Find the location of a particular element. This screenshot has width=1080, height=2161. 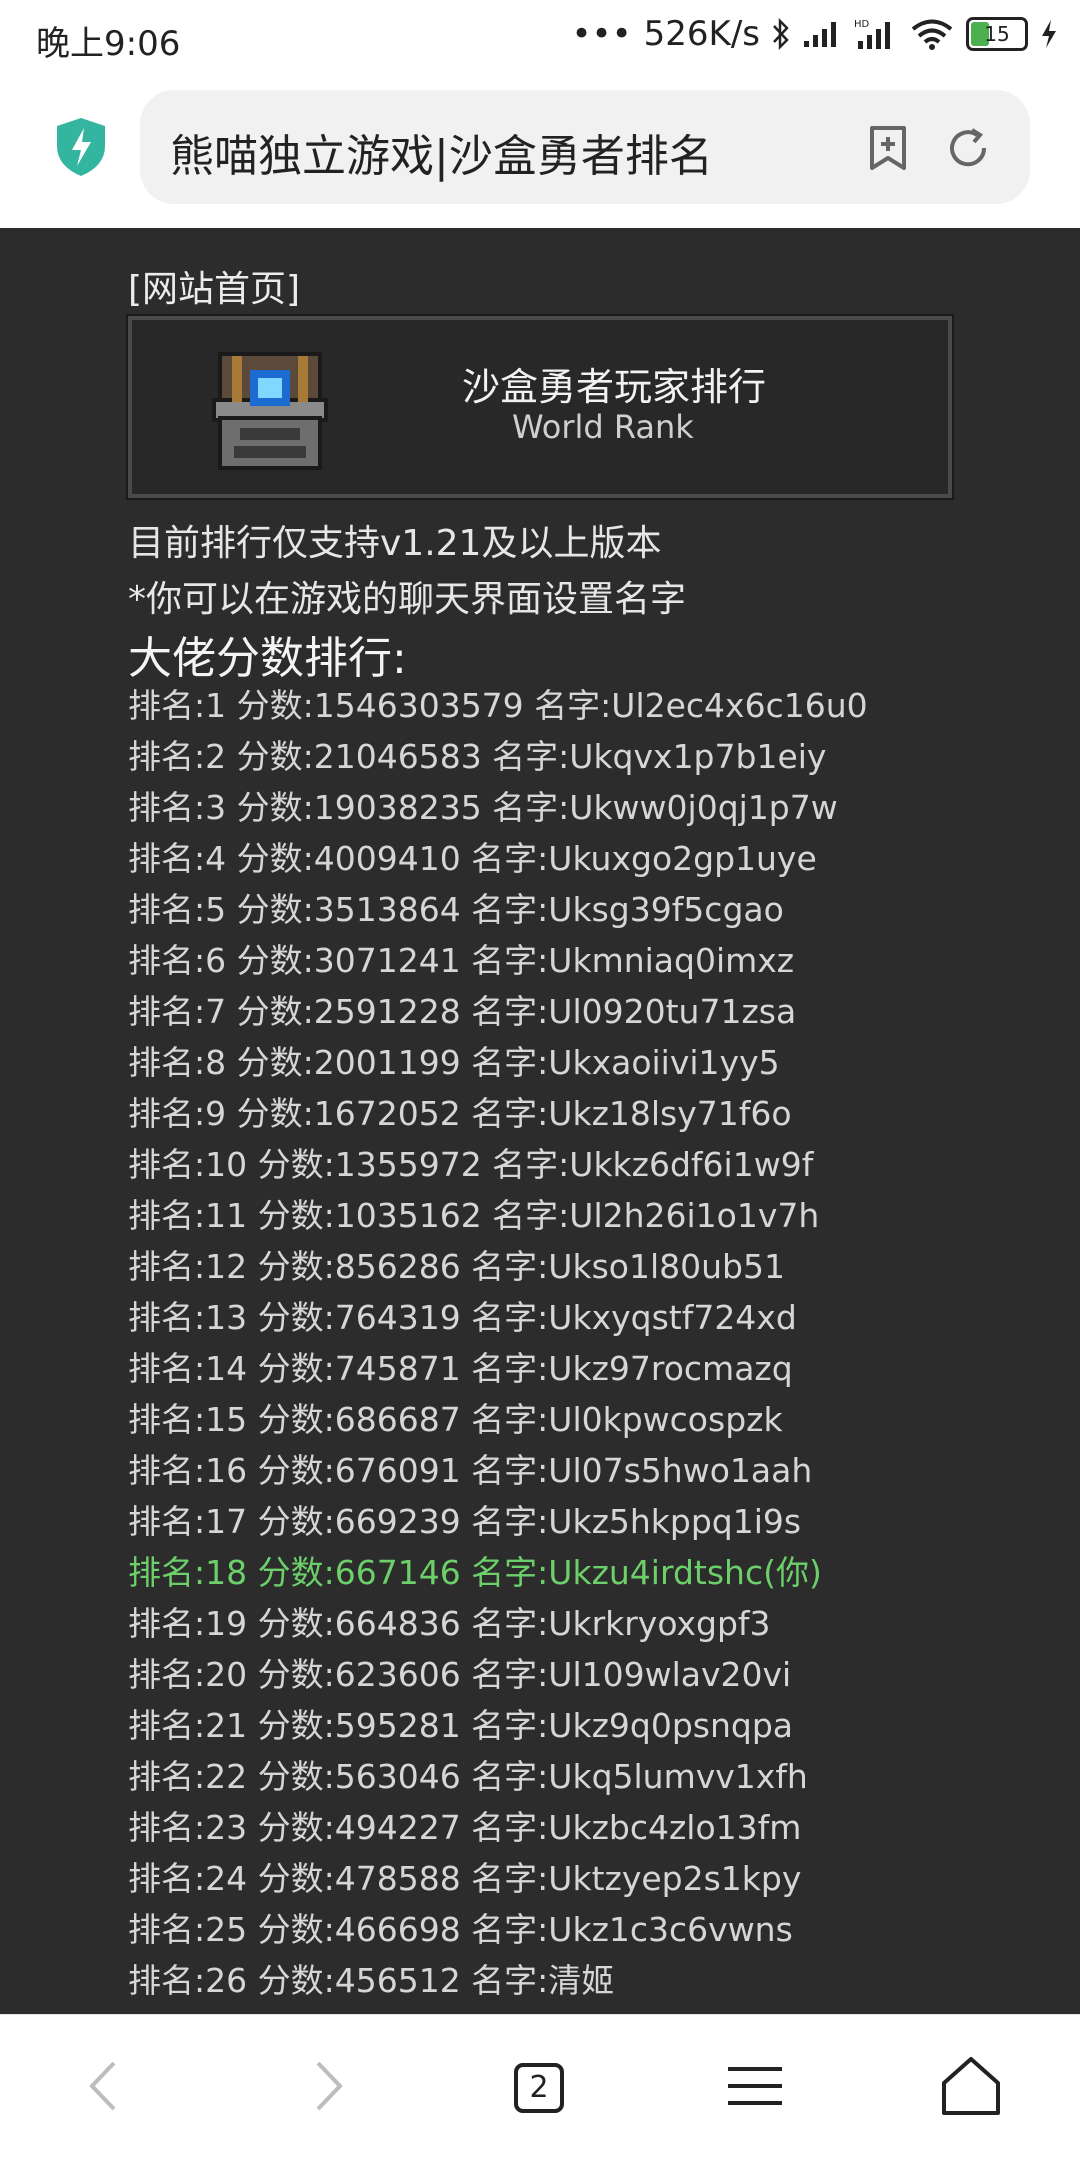

rank-row: 排名:20 分数:623606 名字:Ul109wlav20vi is located at coordinates (460, 1674).